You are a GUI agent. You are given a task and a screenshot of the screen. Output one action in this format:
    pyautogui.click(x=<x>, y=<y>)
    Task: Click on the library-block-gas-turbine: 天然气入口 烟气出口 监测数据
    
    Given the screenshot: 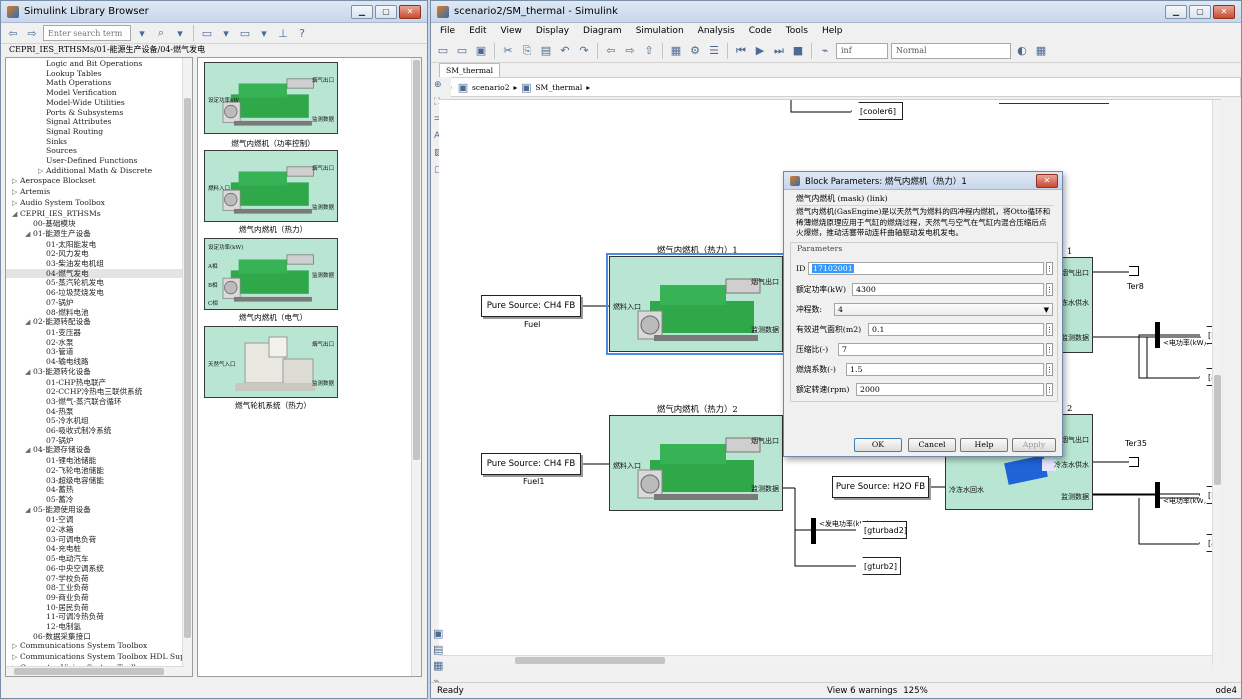 What is the action you would take?
    pyautogui.click(x=271, y=362)
    